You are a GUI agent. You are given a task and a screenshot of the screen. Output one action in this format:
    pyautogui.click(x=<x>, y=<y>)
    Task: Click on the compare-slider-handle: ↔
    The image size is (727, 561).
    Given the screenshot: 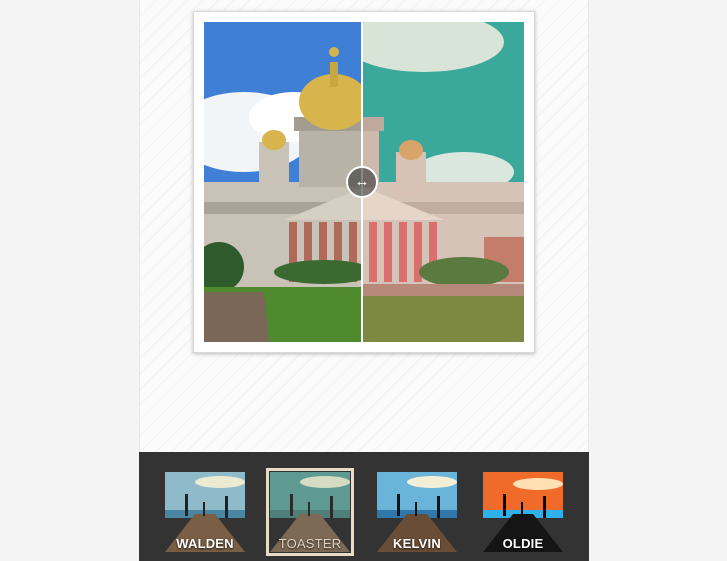 What is the action you would take?
    pyautogui.click(x=362, y=182)
    